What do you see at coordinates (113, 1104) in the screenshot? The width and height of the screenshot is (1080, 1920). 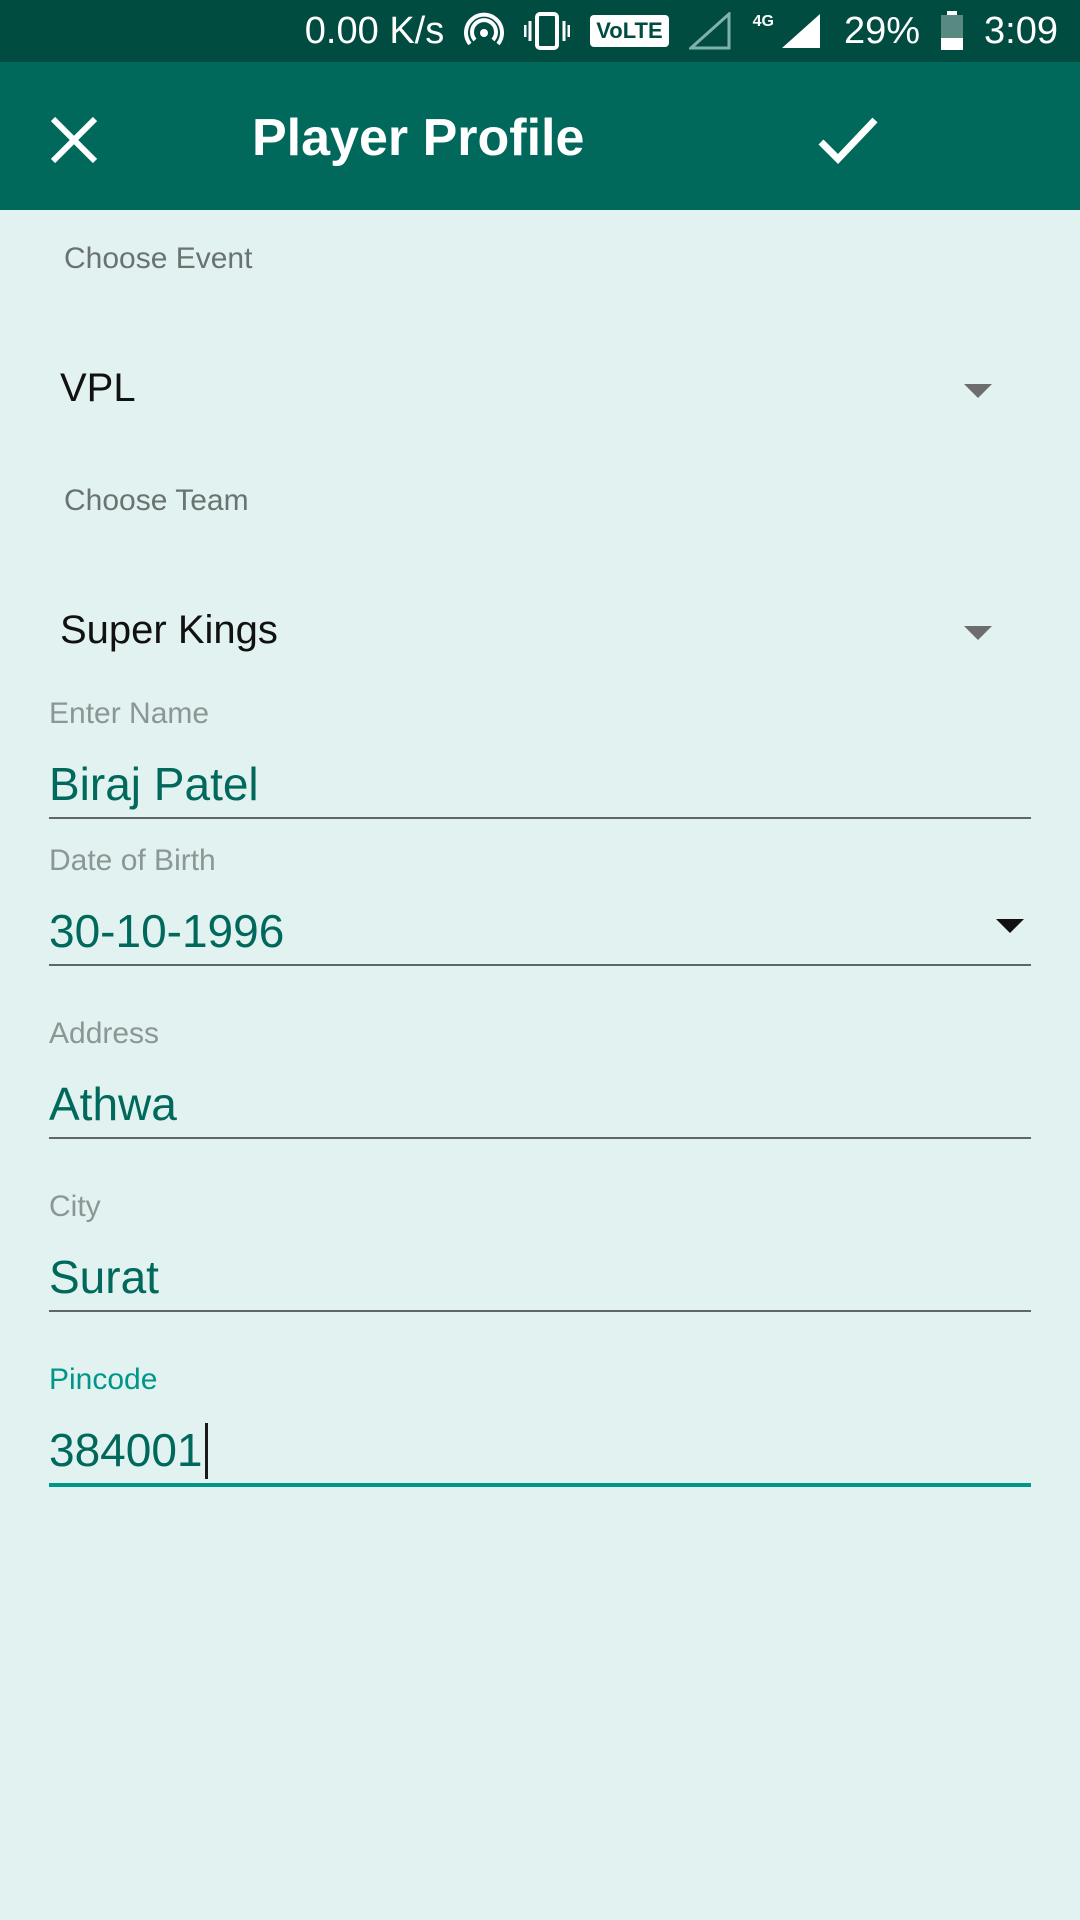 I see `address-field: Athwa` at bounding box center [113, 1104].